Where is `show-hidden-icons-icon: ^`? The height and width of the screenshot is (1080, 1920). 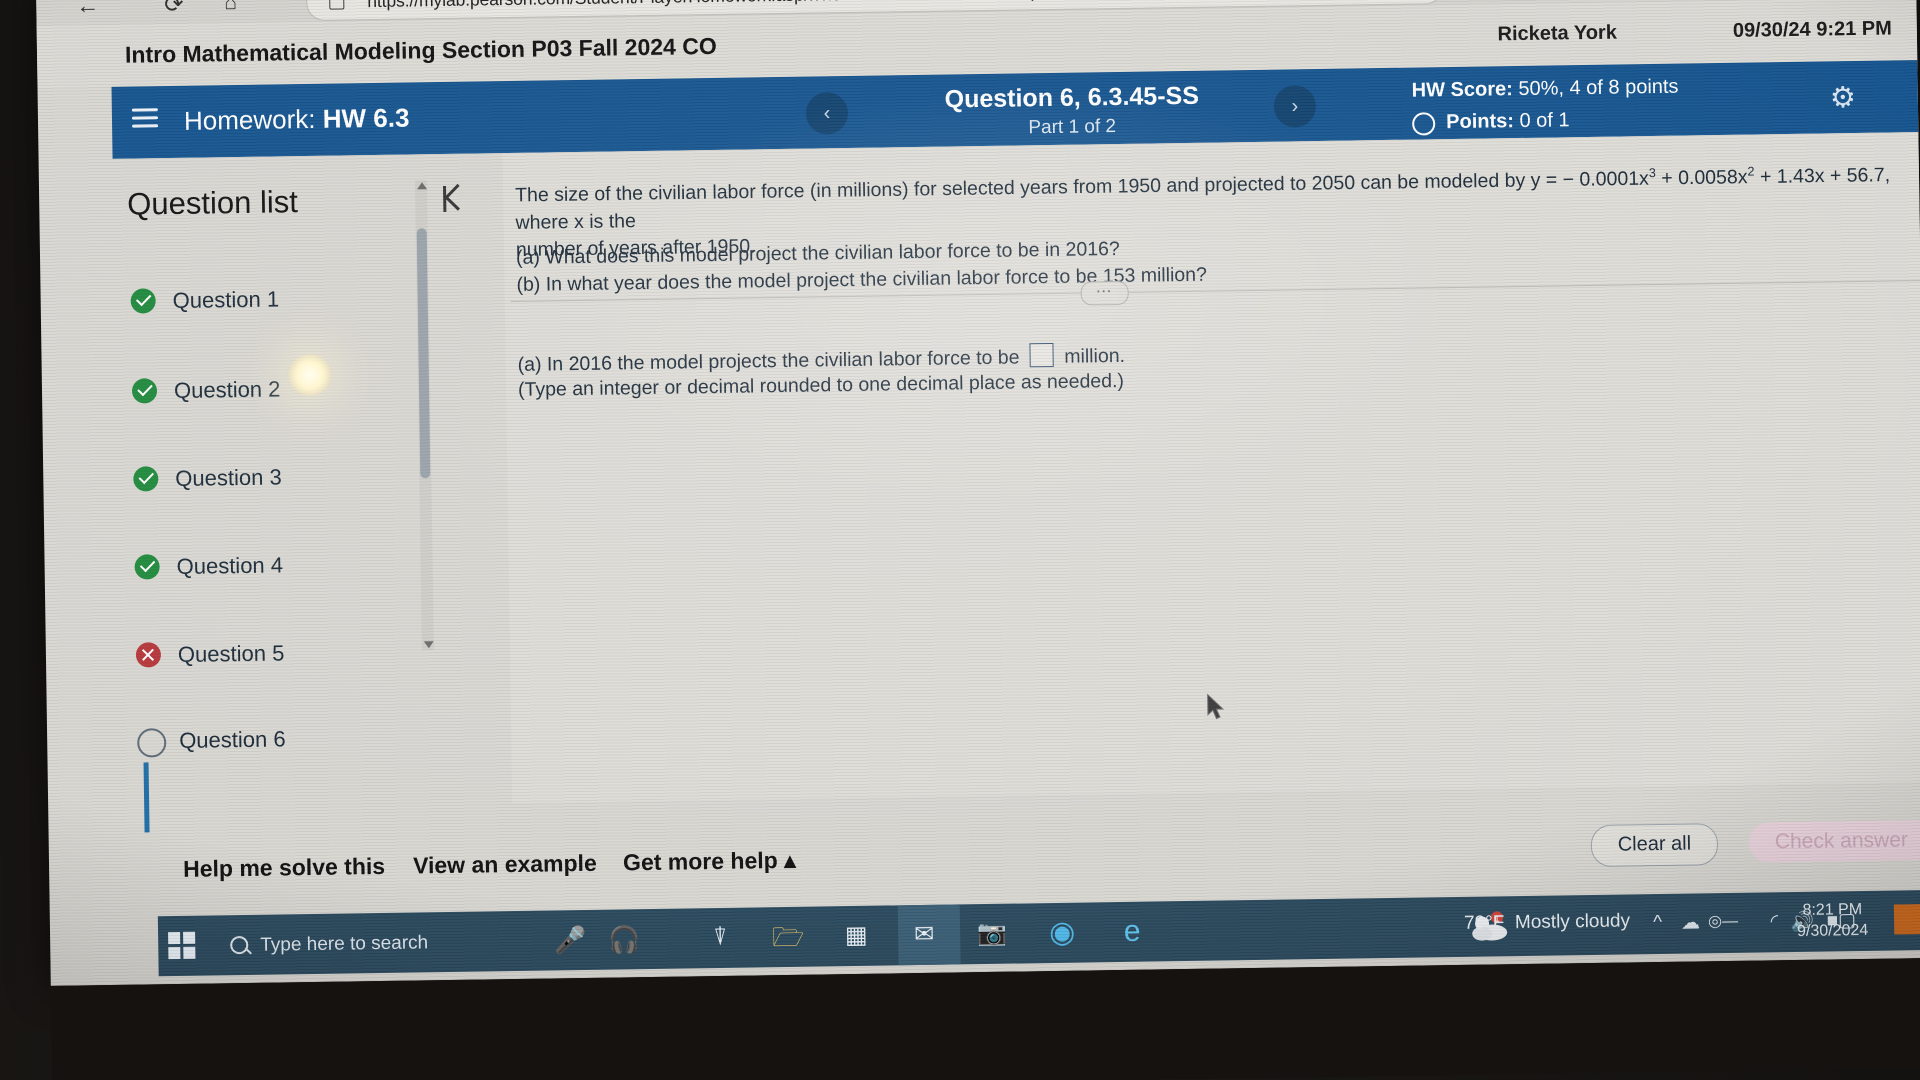
show-hidden-icons-icon: ^ is located at coordinates (1657, 923).